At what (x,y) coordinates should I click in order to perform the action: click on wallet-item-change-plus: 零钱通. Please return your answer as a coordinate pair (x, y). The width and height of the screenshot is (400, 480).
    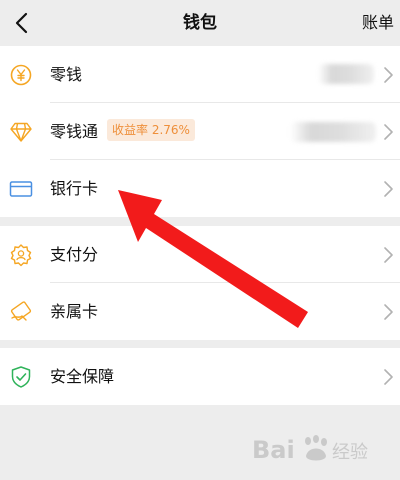
    Looking at the image, I should click on (200, 131).